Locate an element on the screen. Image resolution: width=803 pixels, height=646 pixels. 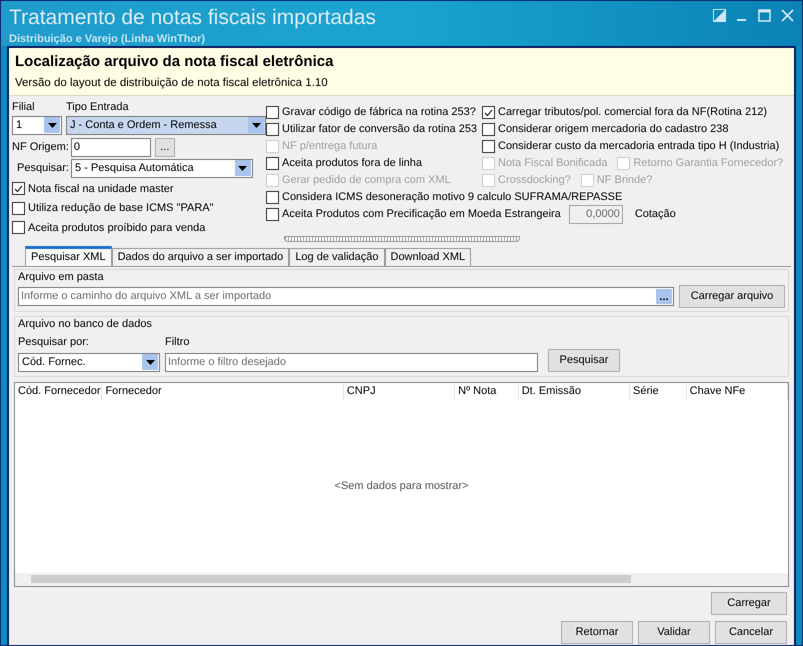
column-header: Série is located at coordinates (658, 391).